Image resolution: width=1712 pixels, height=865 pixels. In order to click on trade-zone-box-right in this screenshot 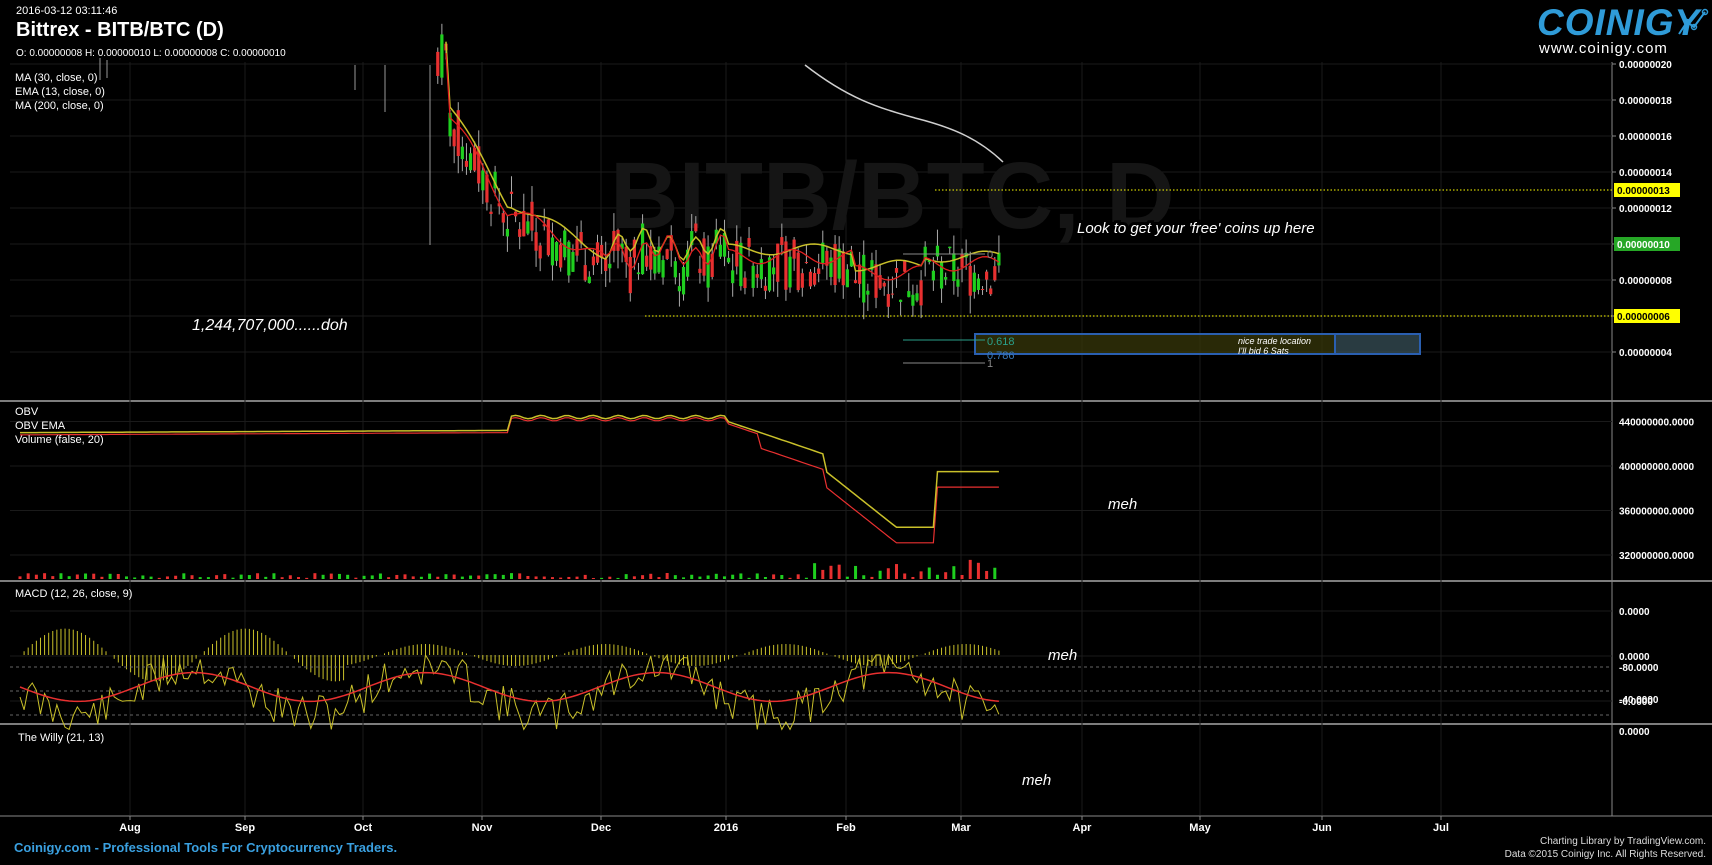, I will do `click(1377, 344)`.